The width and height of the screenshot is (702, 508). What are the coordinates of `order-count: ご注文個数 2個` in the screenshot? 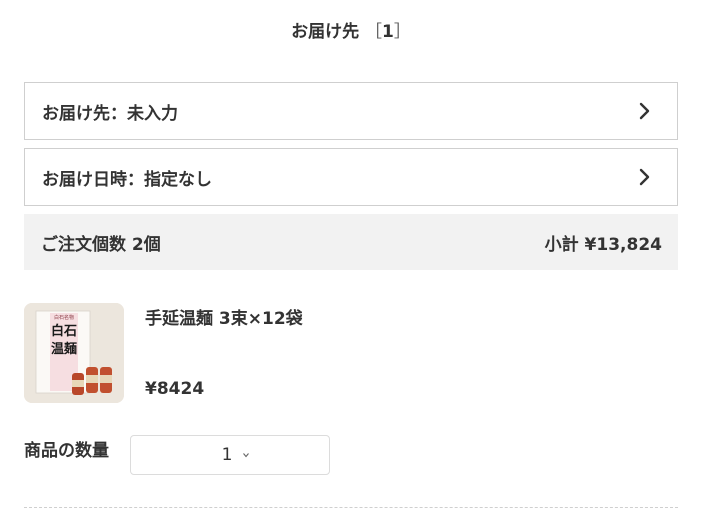 It's located at (101, 244).